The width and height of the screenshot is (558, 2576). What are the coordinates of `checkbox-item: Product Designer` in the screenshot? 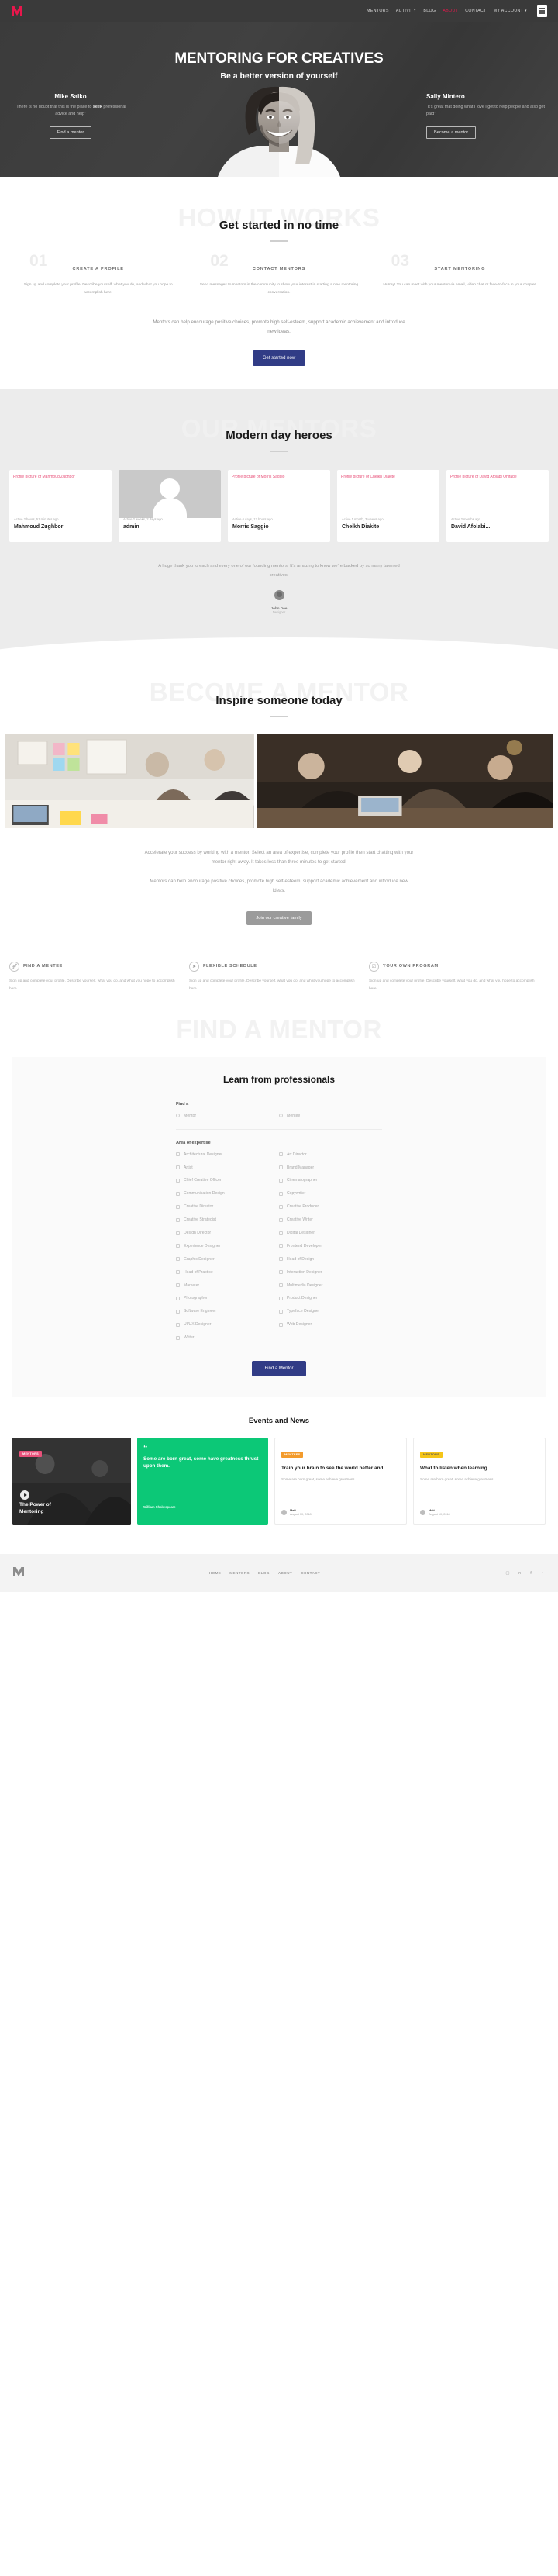 It's located at (330, 1299).